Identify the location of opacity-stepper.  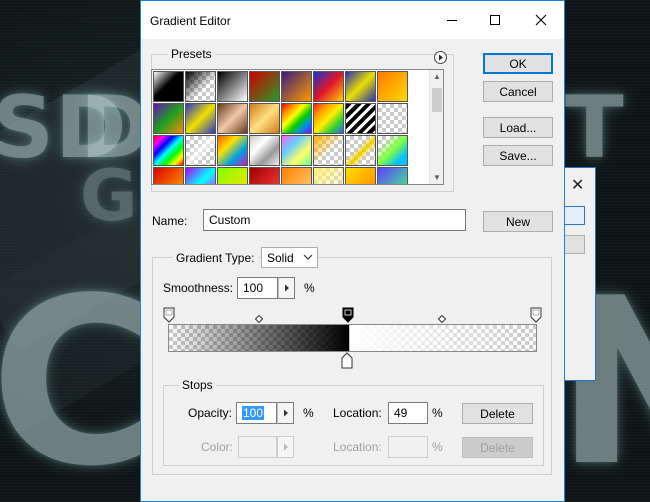
(285, 413).